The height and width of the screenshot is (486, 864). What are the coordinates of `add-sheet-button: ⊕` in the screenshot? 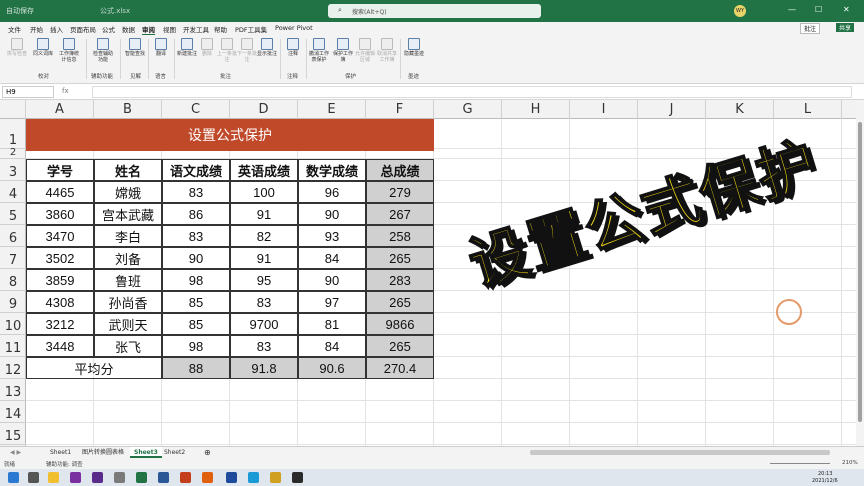 It's located at (207, 452).